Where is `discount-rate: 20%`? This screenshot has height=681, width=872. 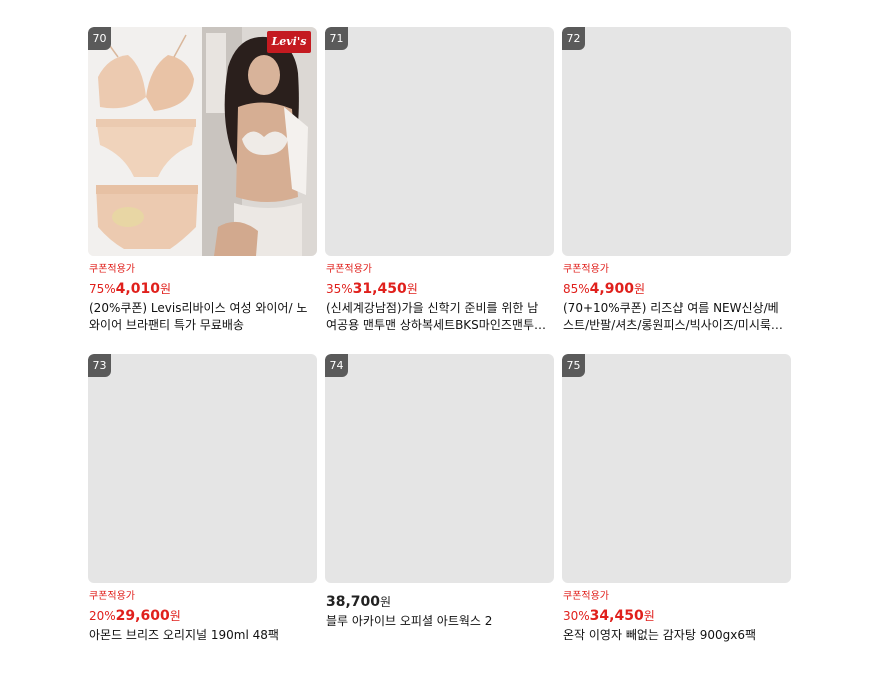
discount-rate: 20% is located at coordinates (102, 616).